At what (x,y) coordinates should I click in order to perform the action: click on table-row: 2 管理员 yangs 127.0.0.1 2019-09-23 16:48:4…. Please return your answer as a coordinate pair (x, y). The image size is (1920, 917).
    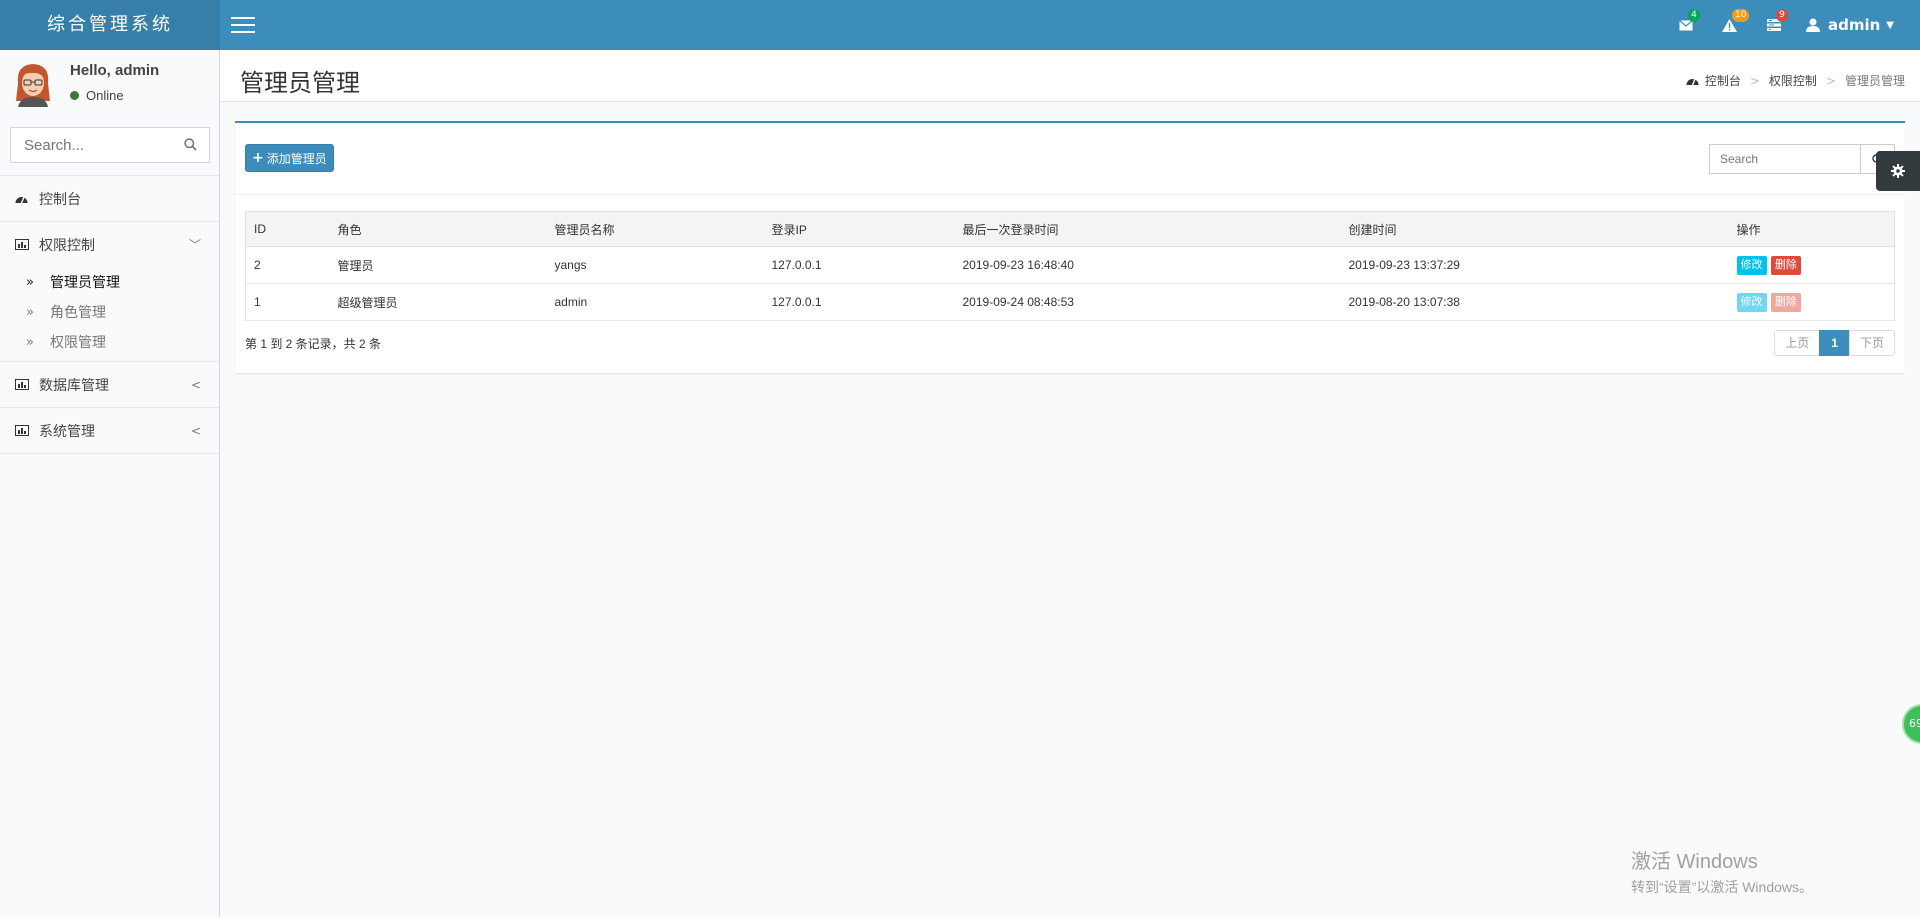
    Looking at the image, I should click on (1070, 265).